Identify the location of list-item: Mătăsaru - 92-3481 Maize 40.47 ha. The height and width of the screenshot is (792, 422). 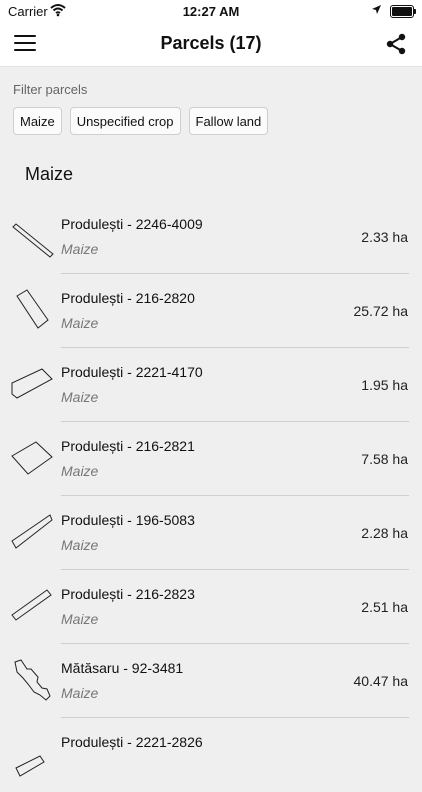
(211, 681).